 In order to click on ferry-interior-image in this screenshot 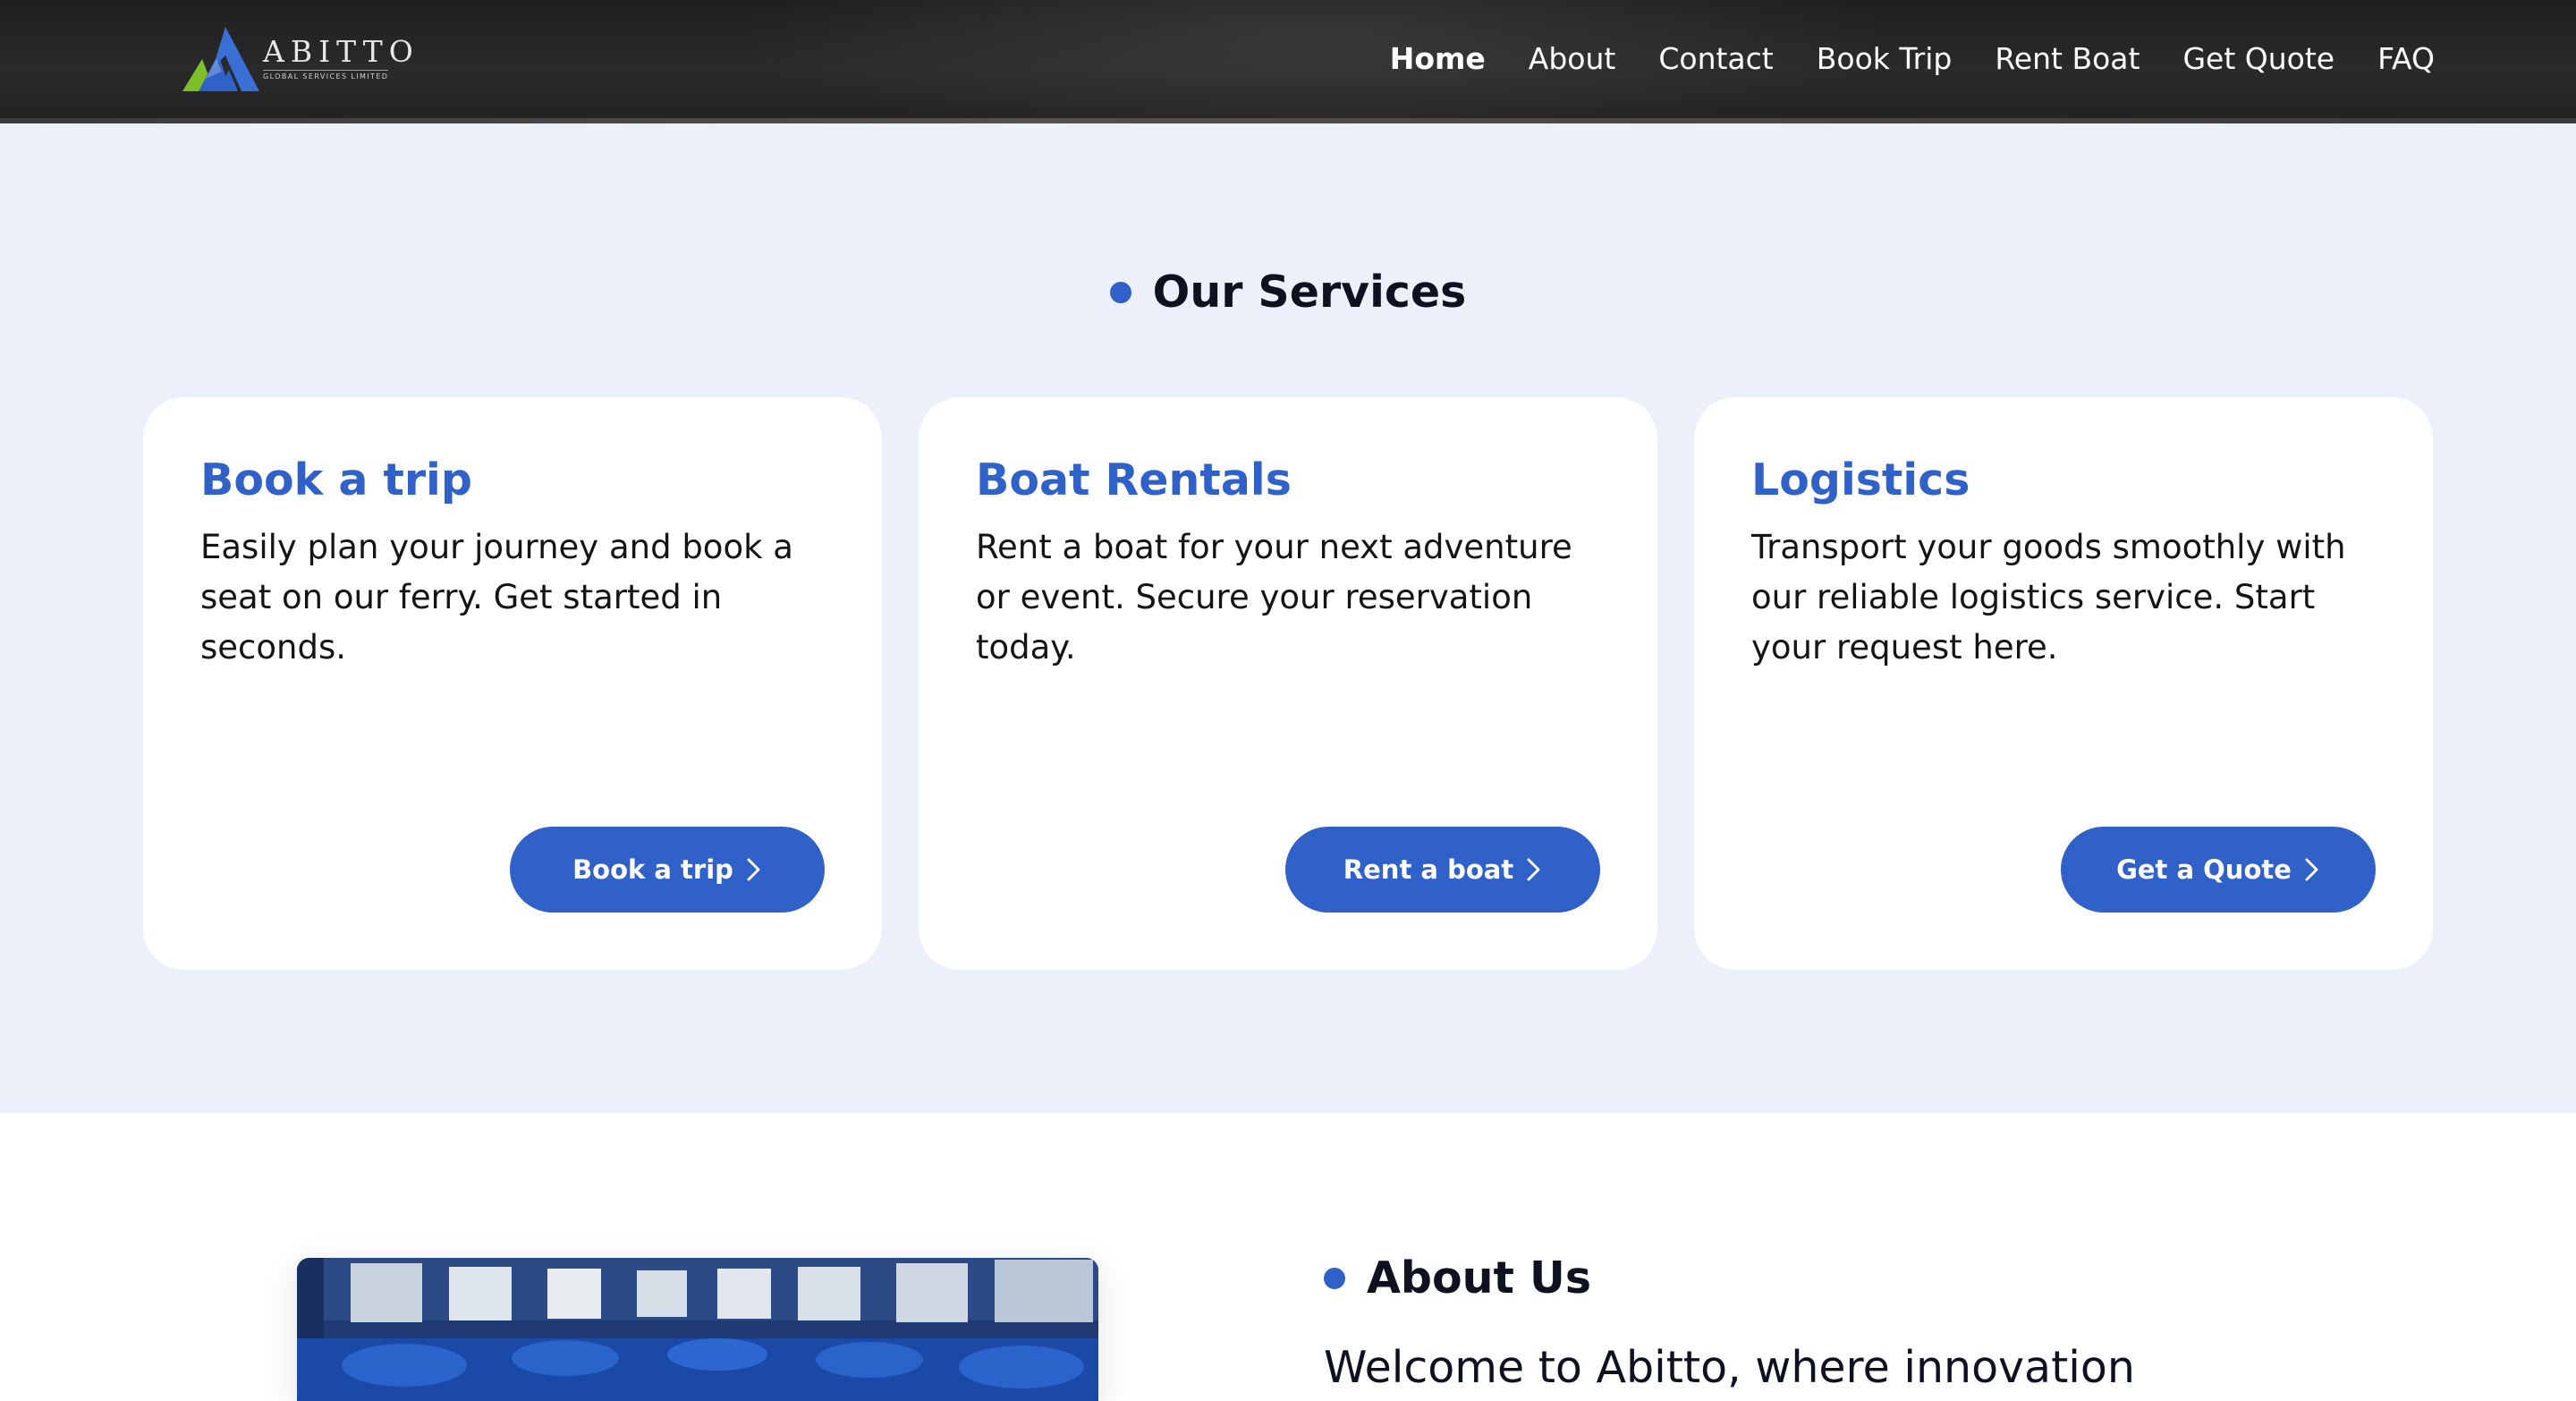, I will do `click(697, 1329)`.